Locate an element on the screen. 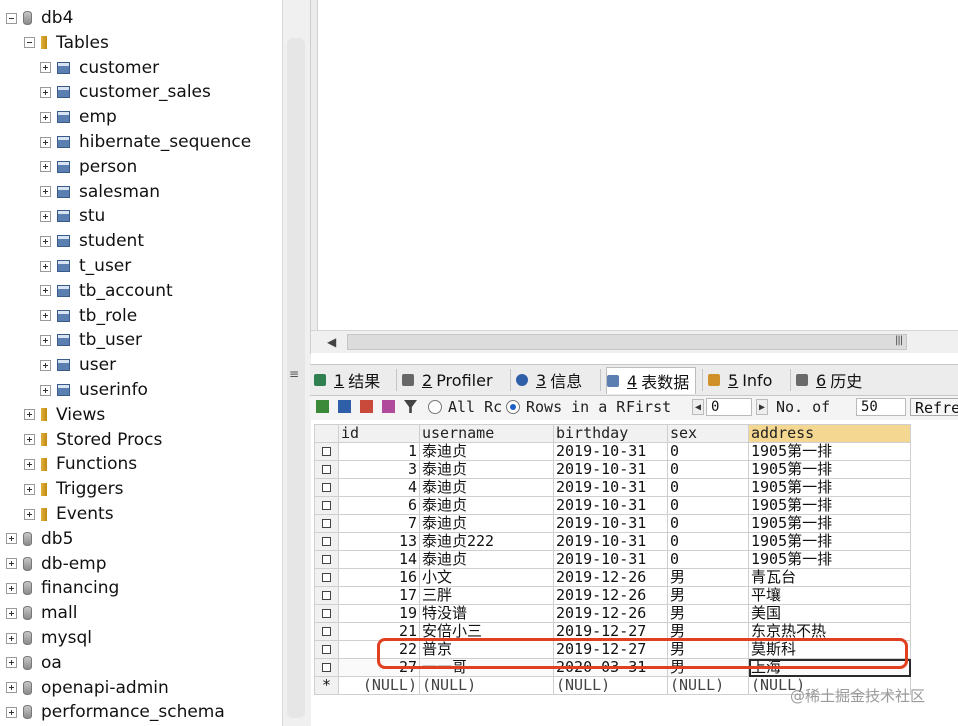 The image size is (958, 726). new-row-cell-username: (NULL) is located at coordinates (486, 685).